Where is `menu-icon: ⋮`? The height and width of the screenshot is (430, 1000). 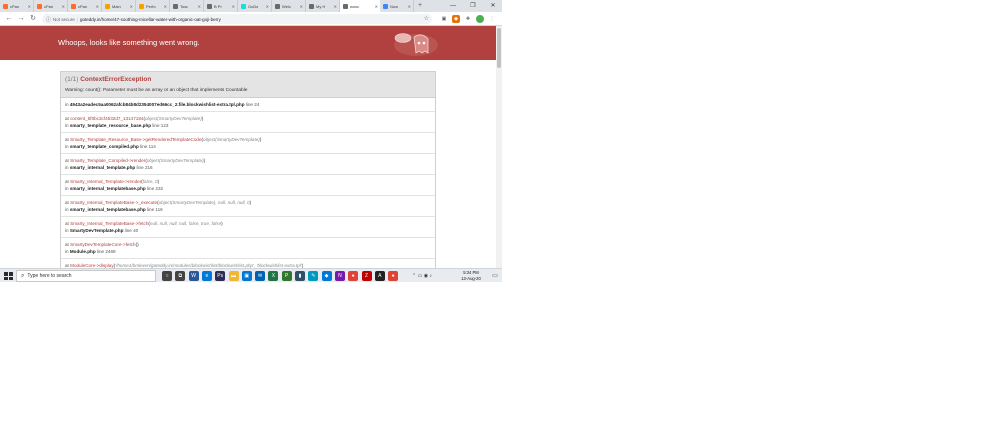 menu-icon: ⋮ is located at coordinates (492, 19).